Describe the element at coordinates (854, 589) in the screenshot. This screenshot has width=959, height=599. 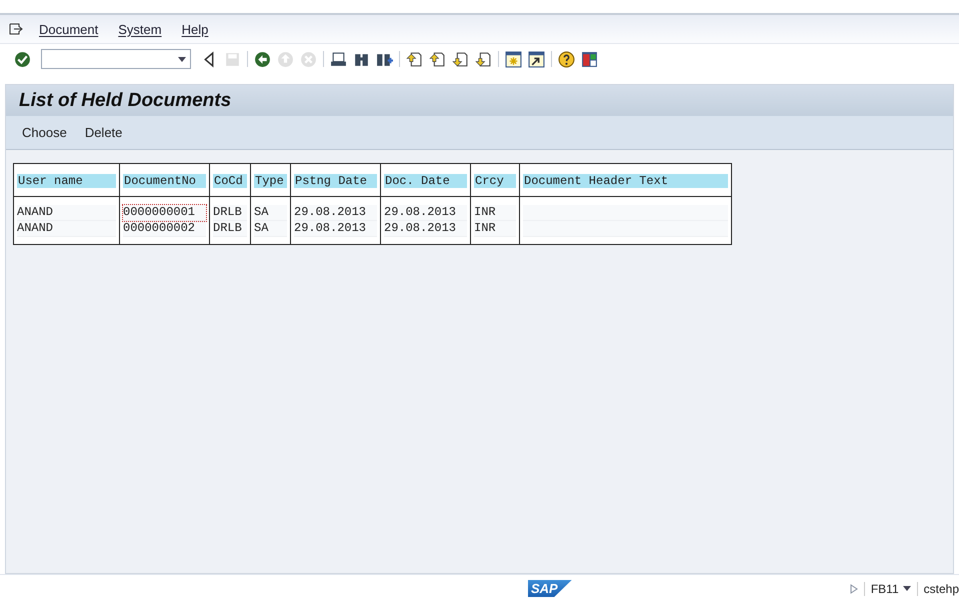
I see `expand-icon` at that location.